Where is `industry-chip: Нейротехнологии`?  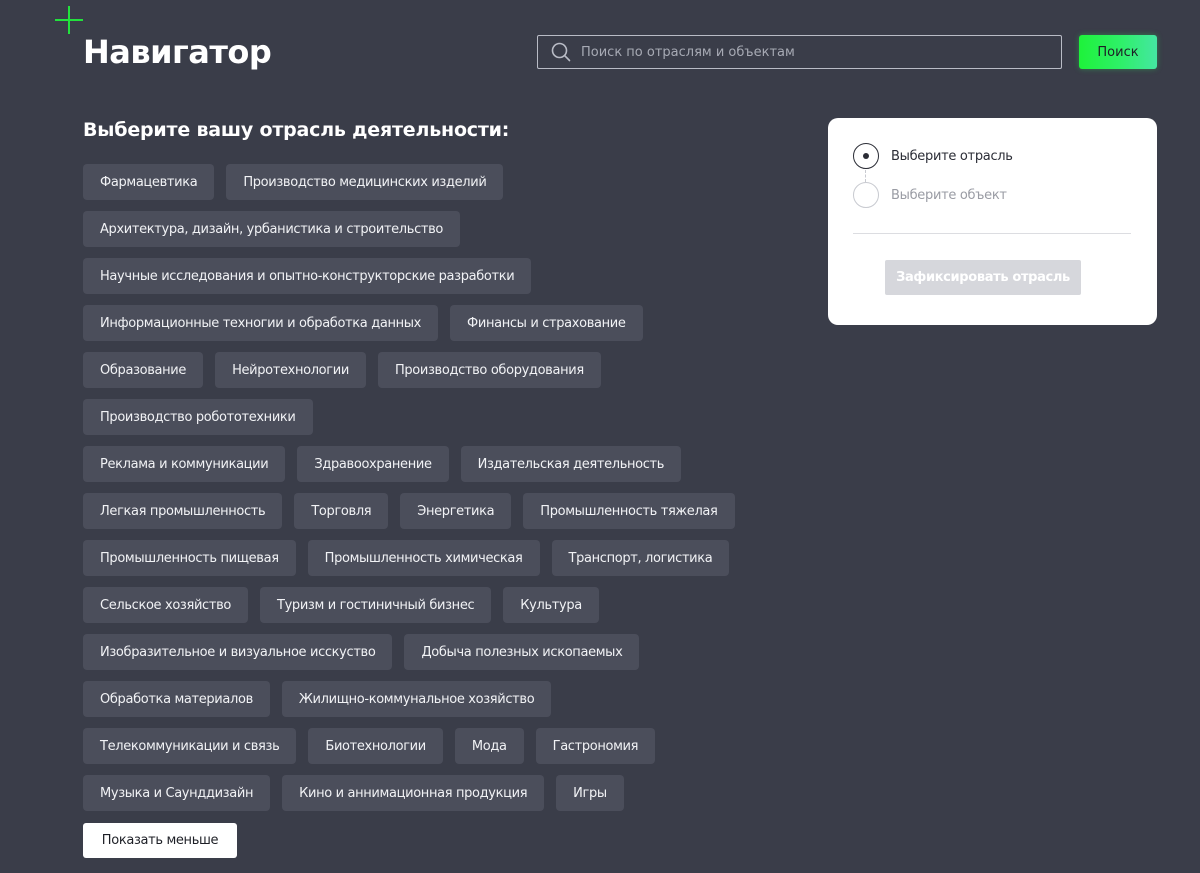
industry-chip: Нейротехнологии is located at coordinates (290, 370).